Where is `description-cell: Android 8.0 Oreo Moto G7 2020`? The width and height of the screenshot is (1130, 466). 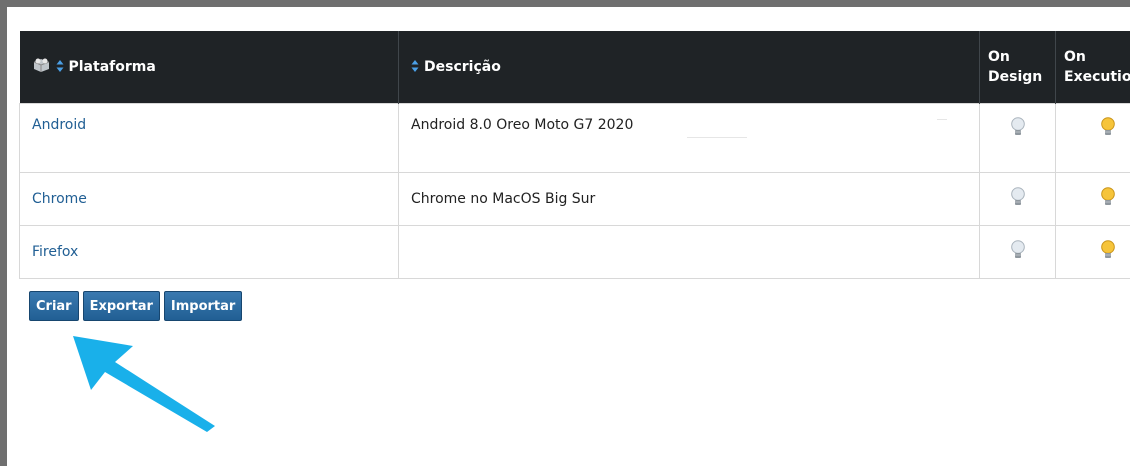
description-cell: Android 8.0 Oreo Moto G7 2020 is located at coordinates (689, 138).